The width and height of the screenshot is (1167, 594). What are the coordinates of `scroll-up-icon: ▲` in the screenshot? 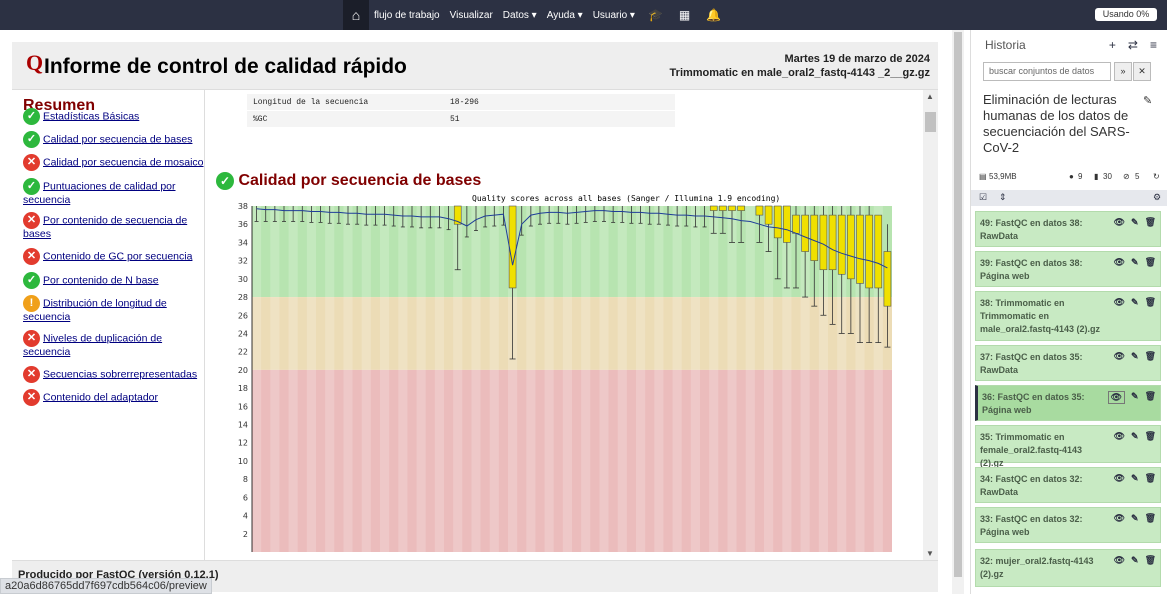 It's located at (930, 96).